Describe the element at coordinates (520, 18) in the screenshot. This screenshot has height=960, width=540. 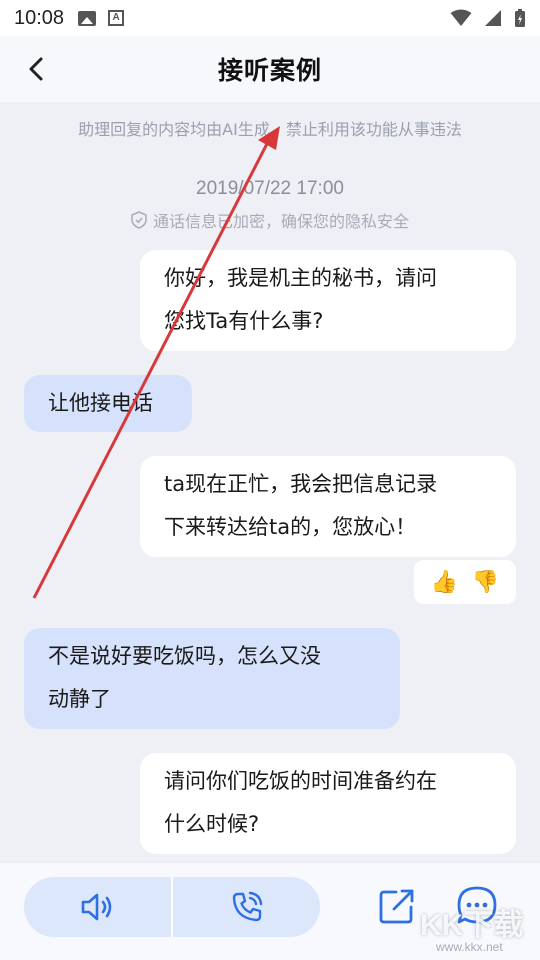
I see `battery-icon` at that location.